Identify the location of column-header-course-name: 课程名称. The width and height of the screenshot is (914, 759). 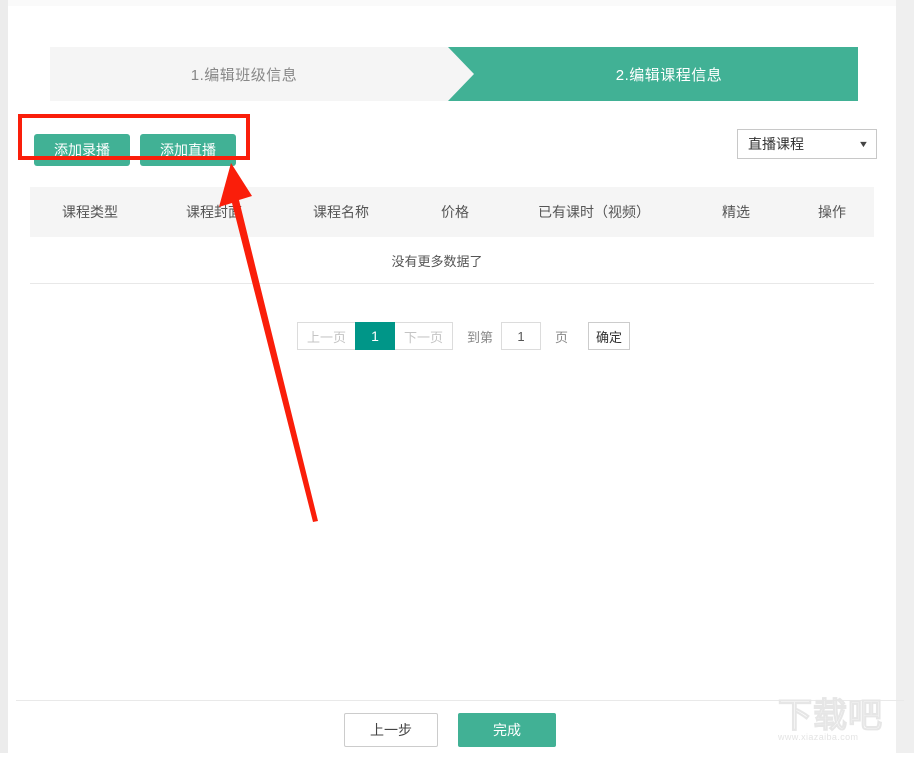
(341, 212).